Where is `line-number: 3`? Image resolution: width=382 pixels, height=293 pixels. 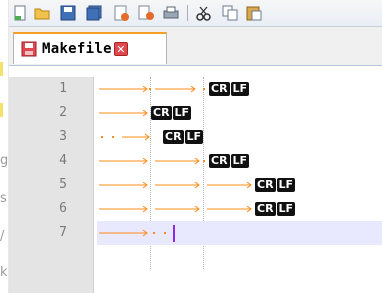
line-number: 3 is located at coordinates (63, 136).